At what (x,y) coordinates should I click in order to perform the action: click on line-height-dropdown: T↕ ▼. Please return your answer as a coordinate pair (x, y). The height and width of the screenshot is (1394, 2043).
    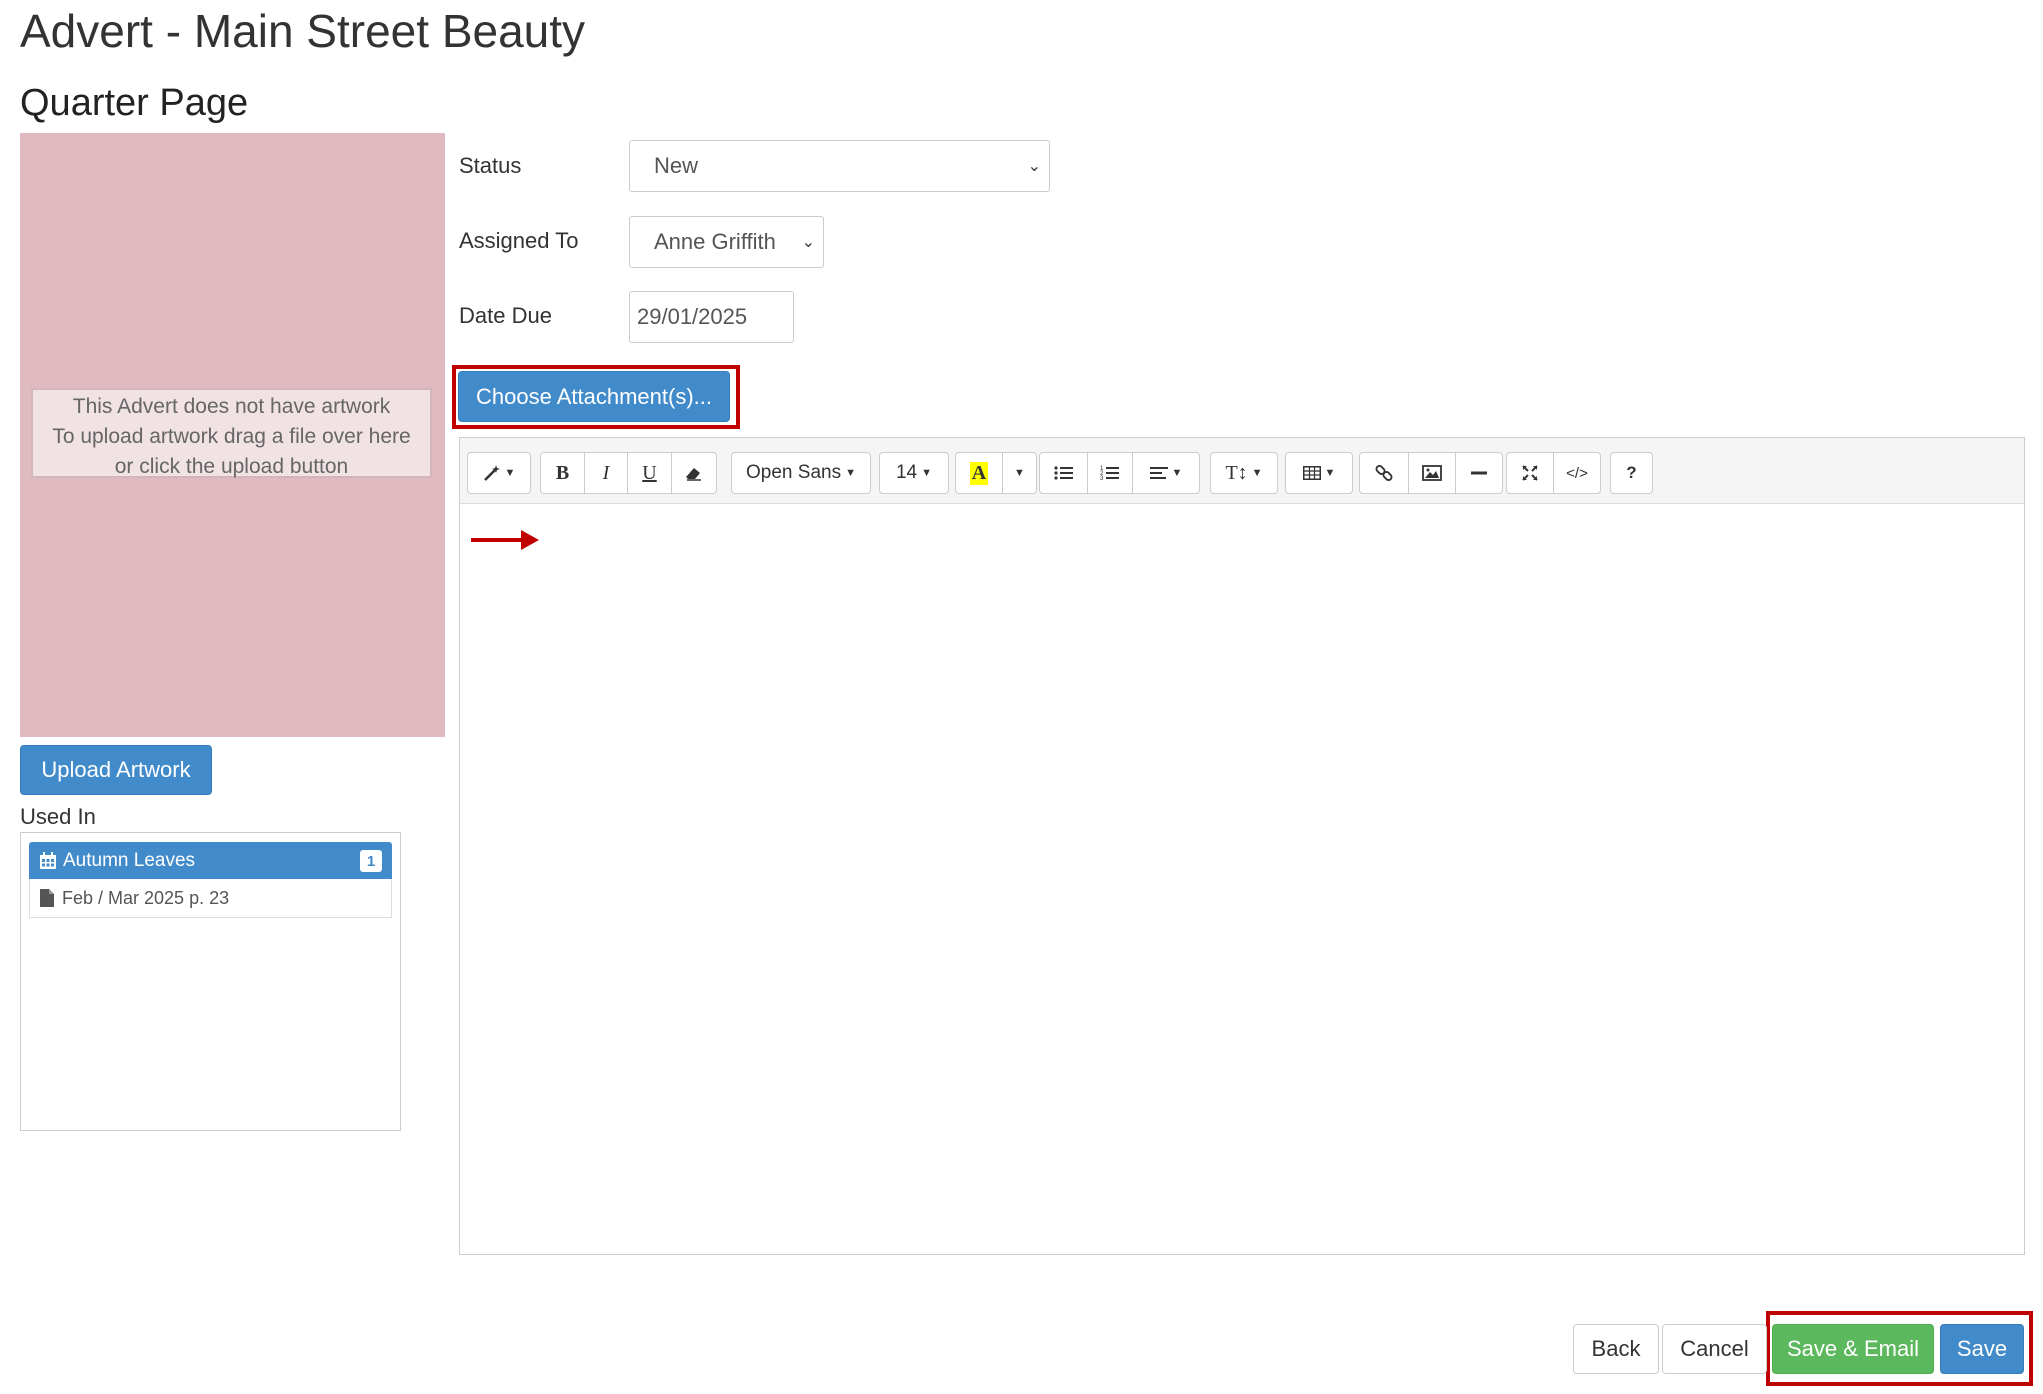
    Looking at the image, I should click on (1244, 473).